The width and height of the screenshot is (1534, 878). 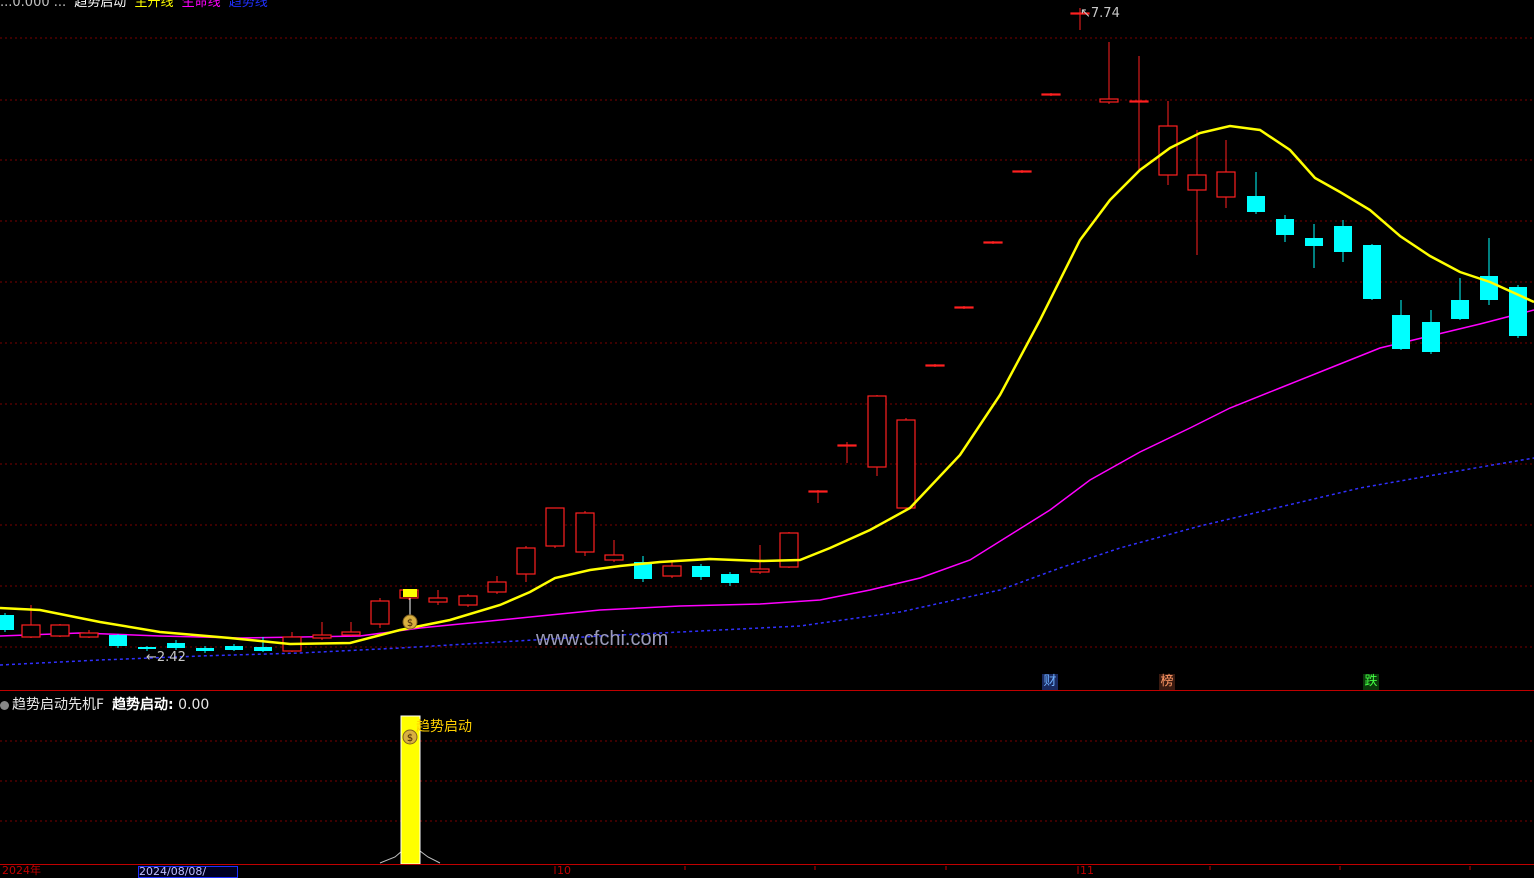 I want to click on price-low-label: ←2.42, so click(x=166, y=657).